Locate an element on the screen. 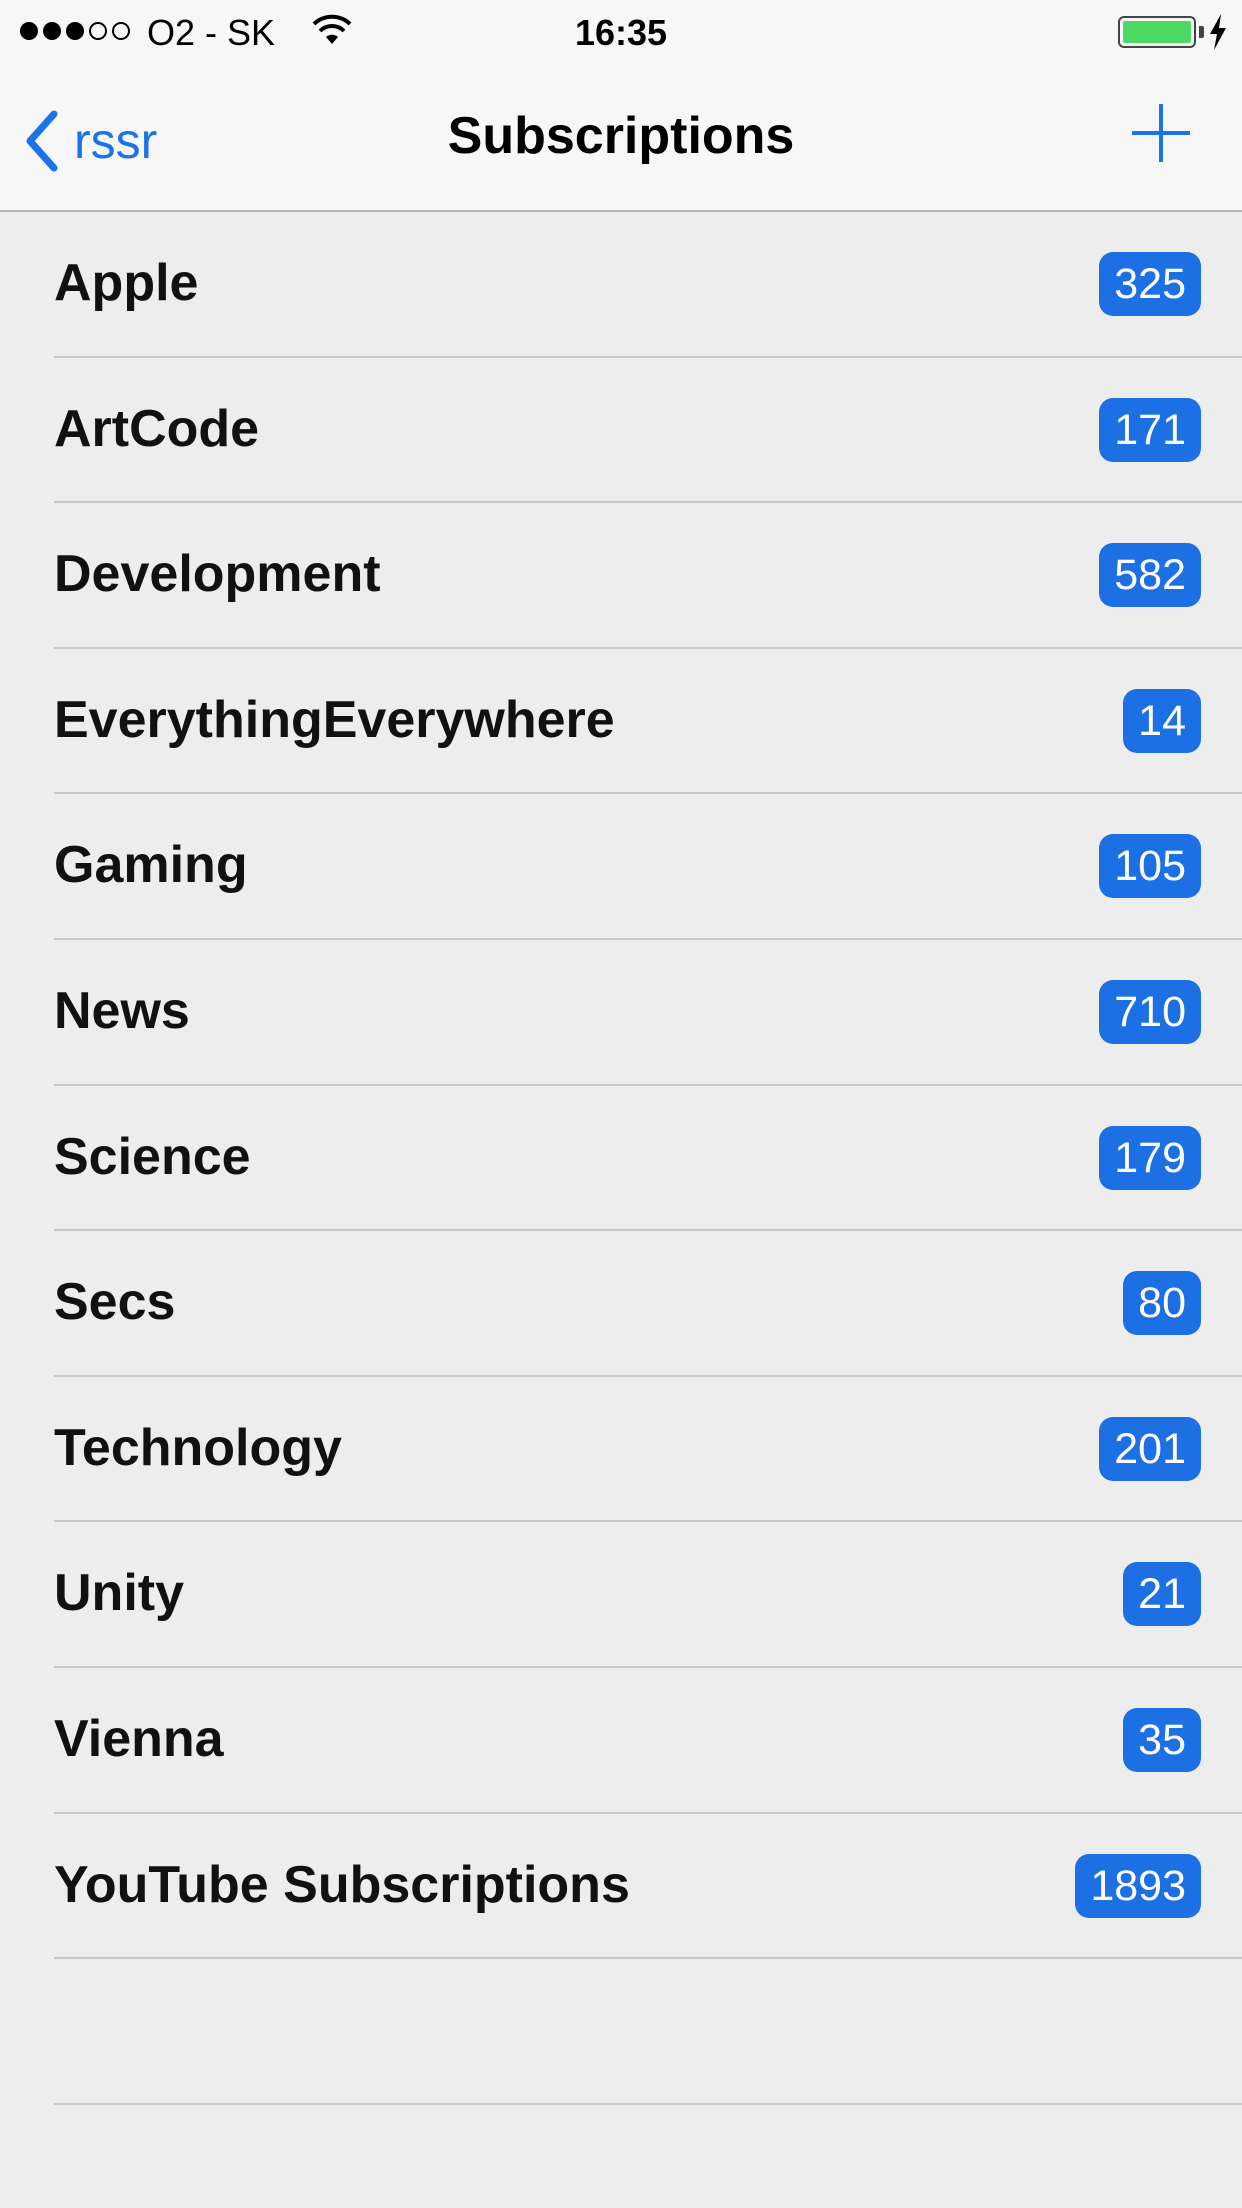 Image resolution: width=1242 pixels, height=2208 pixels. unread-count-badge: 14 is located at coordinates (1162, 720).